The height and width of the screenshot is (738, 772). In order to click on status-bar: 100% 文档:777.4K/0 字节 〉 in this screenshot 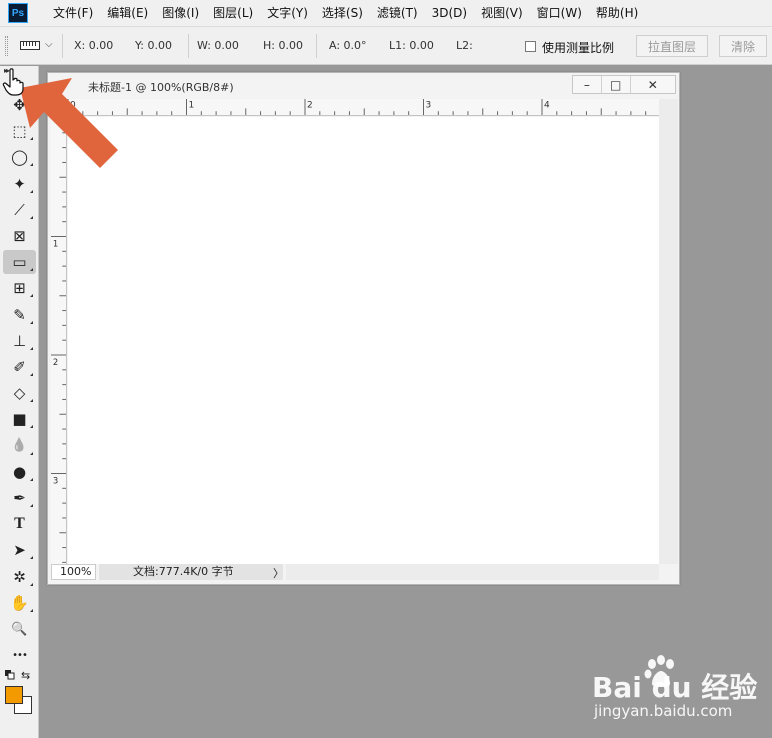, I will do `click(355, 572)`.